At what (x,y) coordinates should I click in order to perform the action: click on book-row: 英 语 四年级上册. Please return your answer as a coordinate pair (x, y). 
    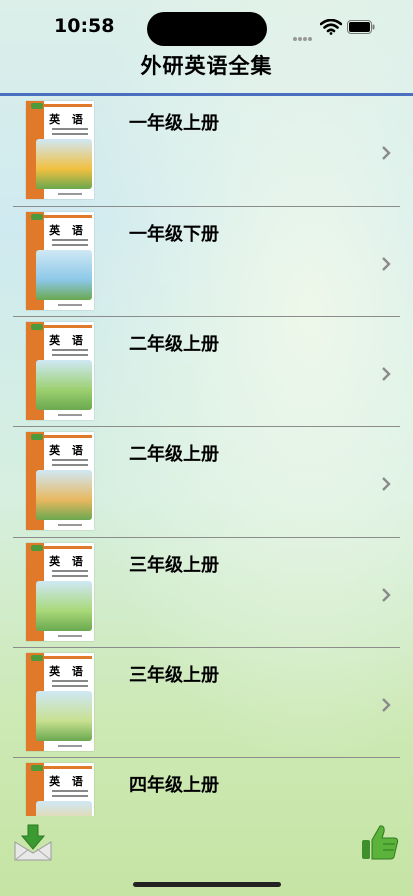
    Looking at the image, I should click on (206, 787).